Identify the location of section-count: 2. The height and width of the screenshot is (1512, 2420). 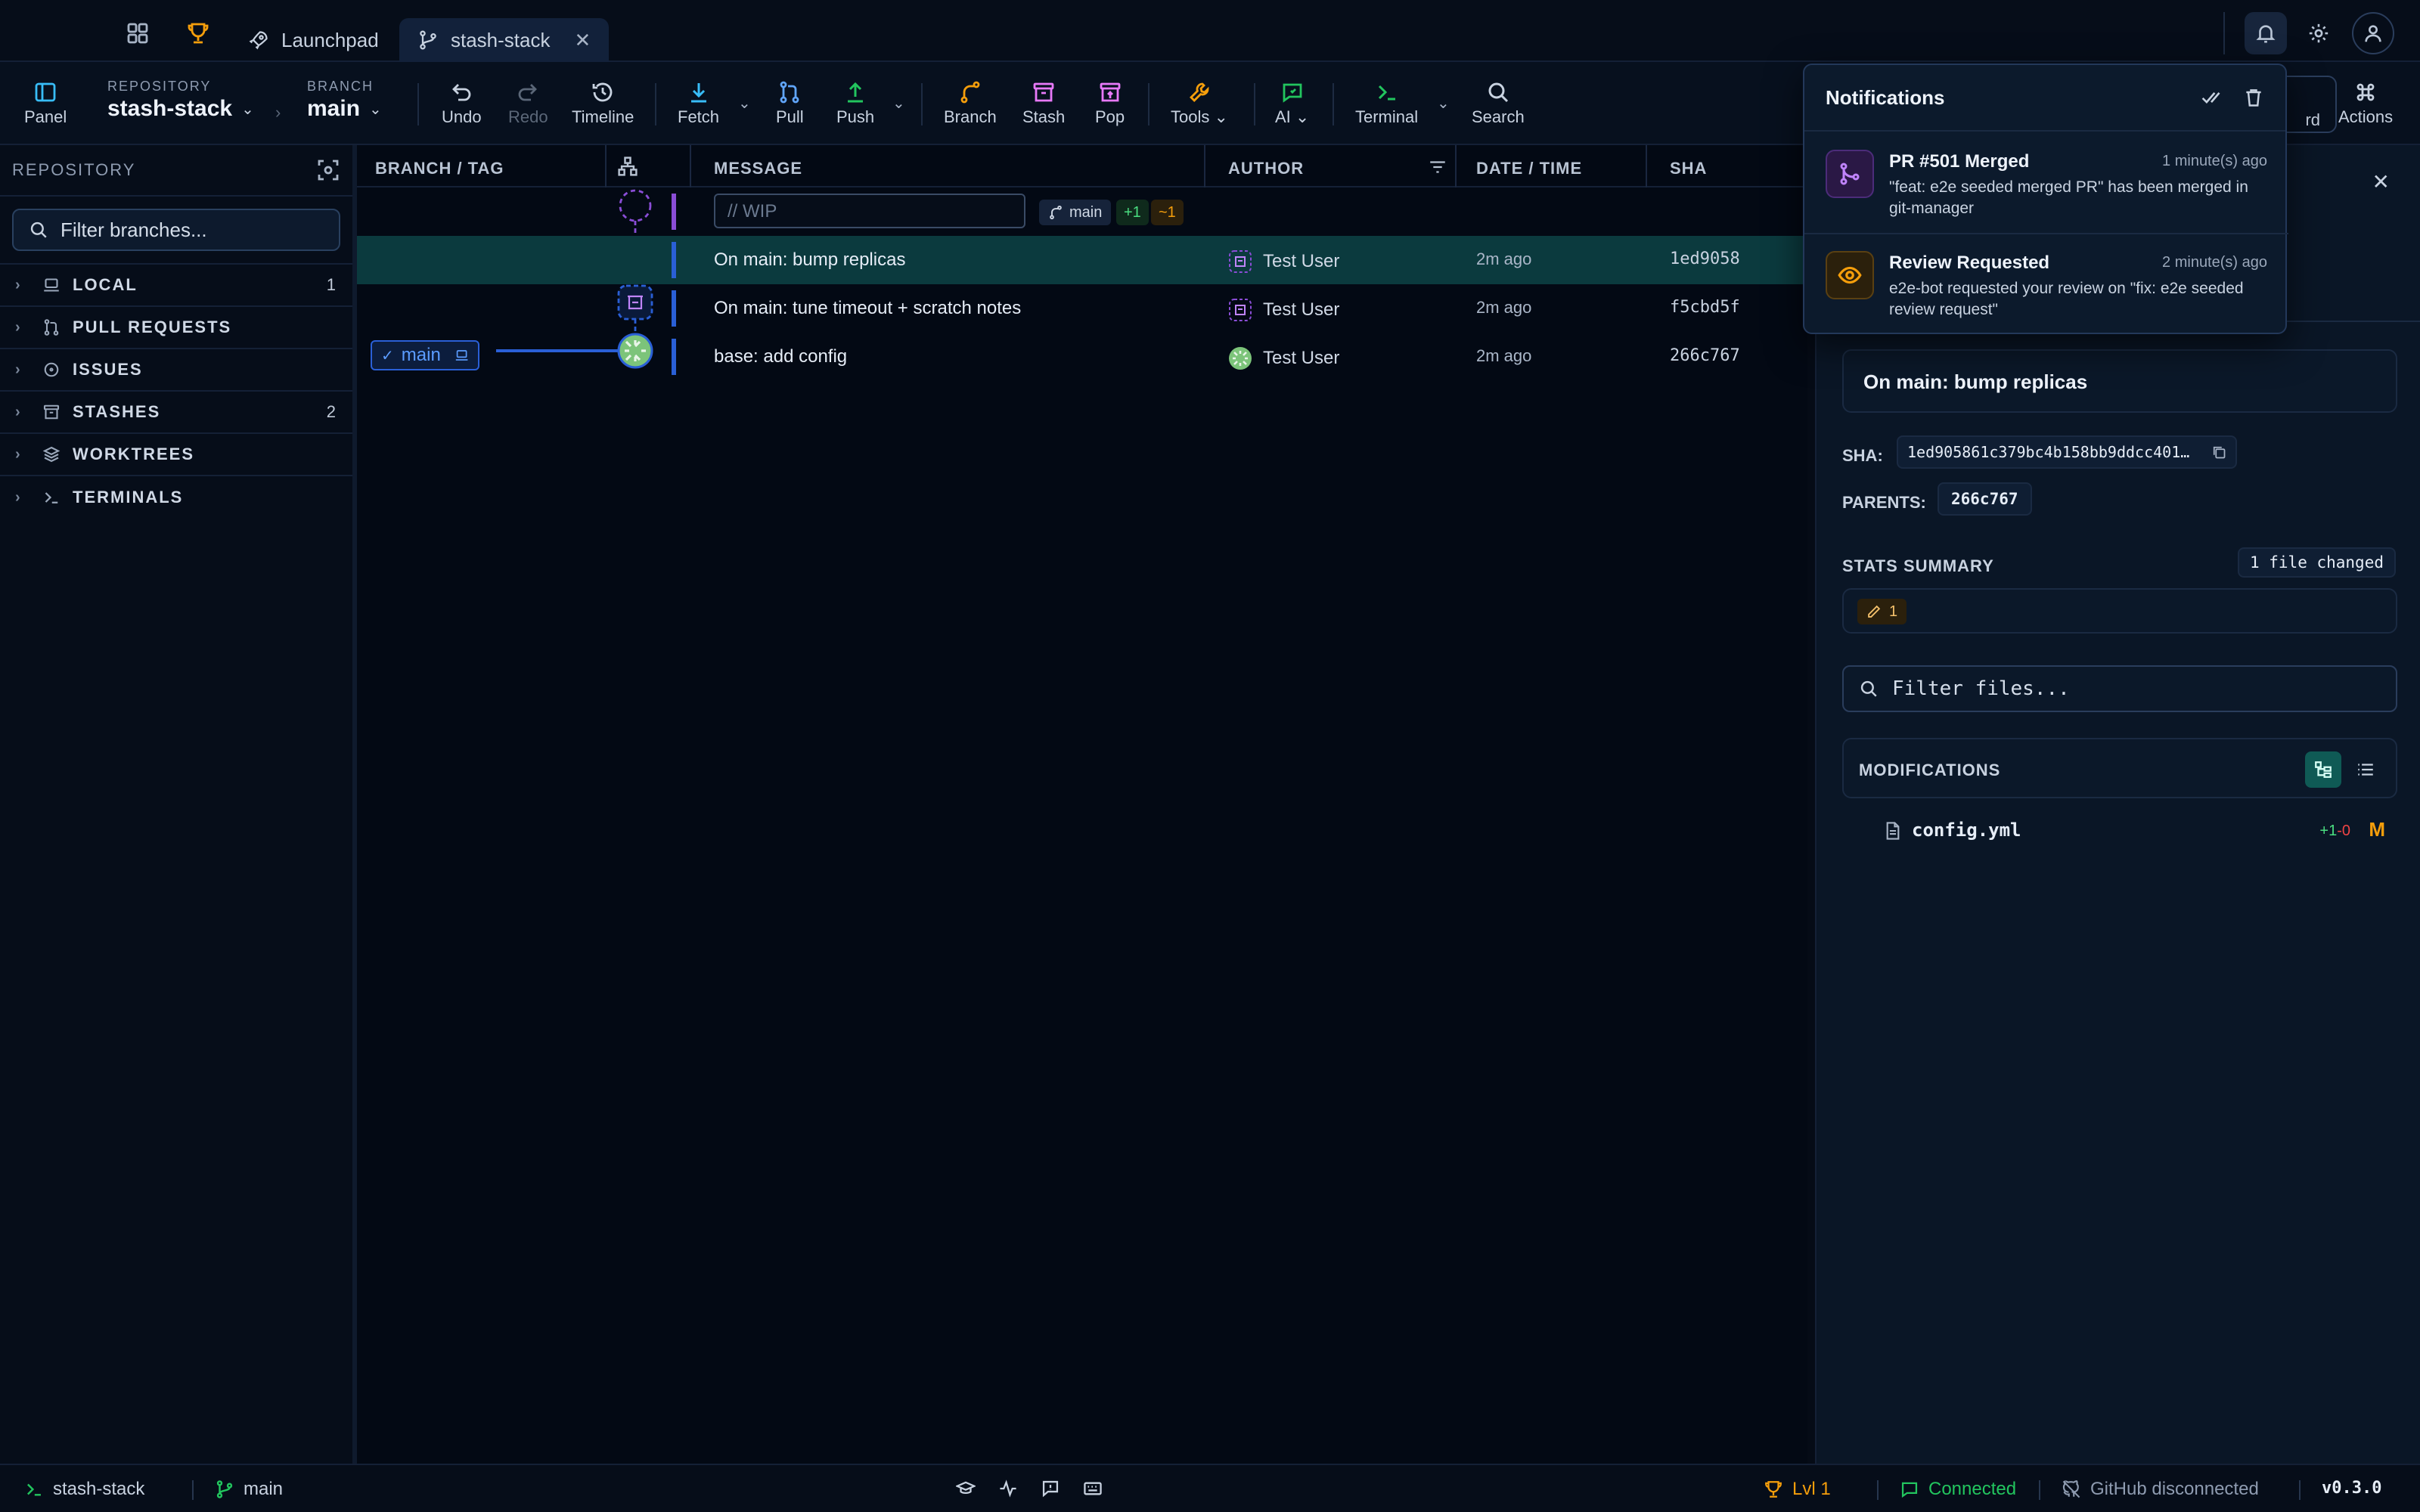
(331, 411).